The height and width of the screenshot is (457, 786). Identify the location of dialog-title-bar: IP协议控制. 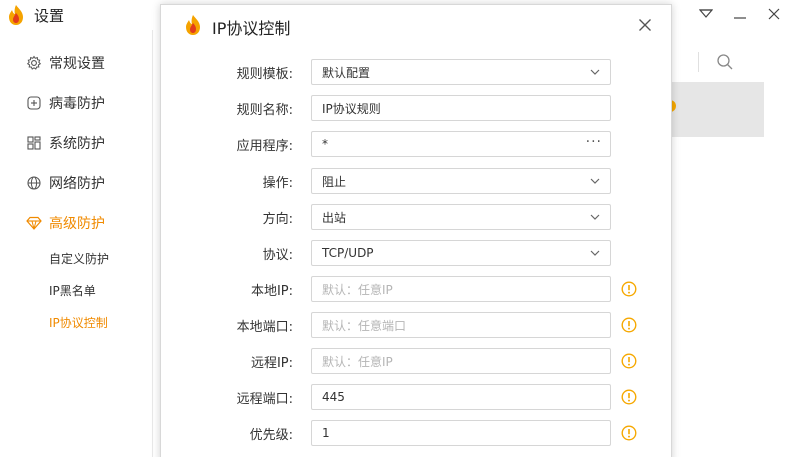
(416, 25).